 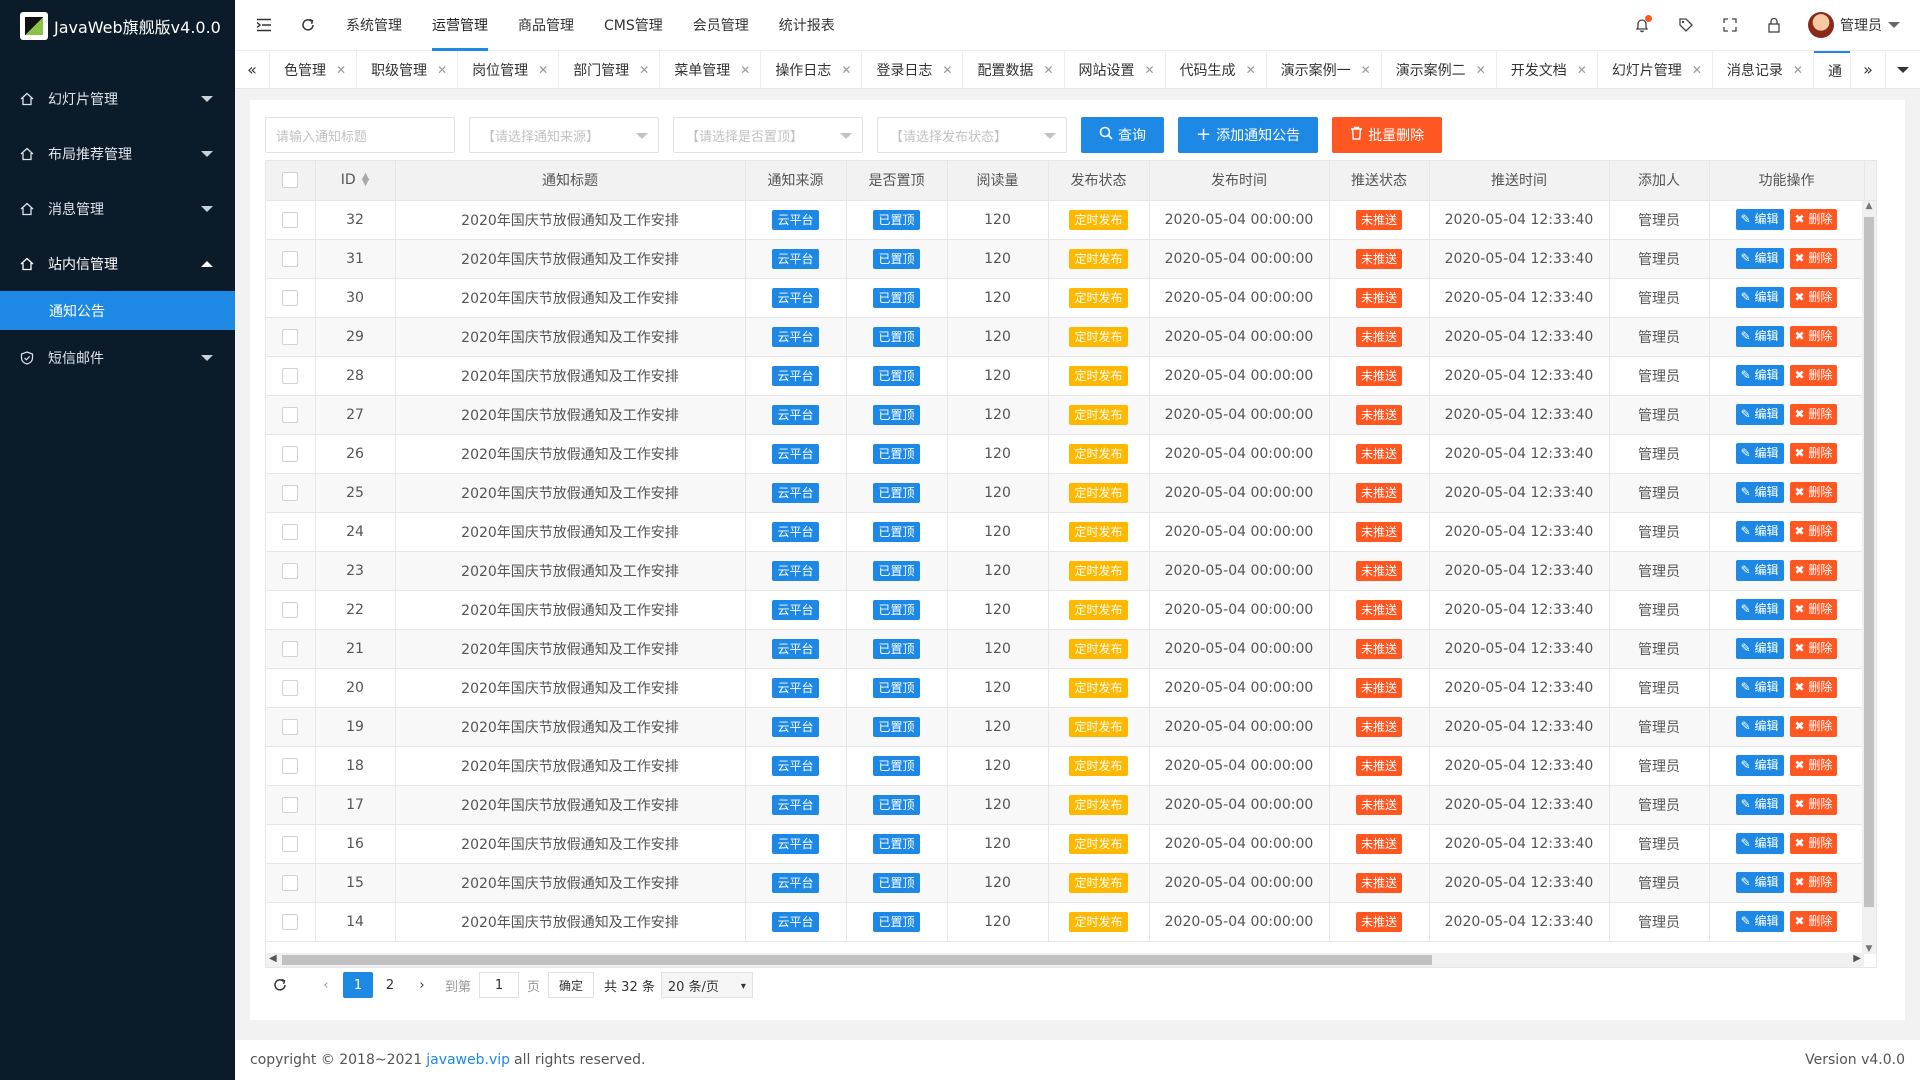 I want to click on reload-icon, so click(x=280, y=985).